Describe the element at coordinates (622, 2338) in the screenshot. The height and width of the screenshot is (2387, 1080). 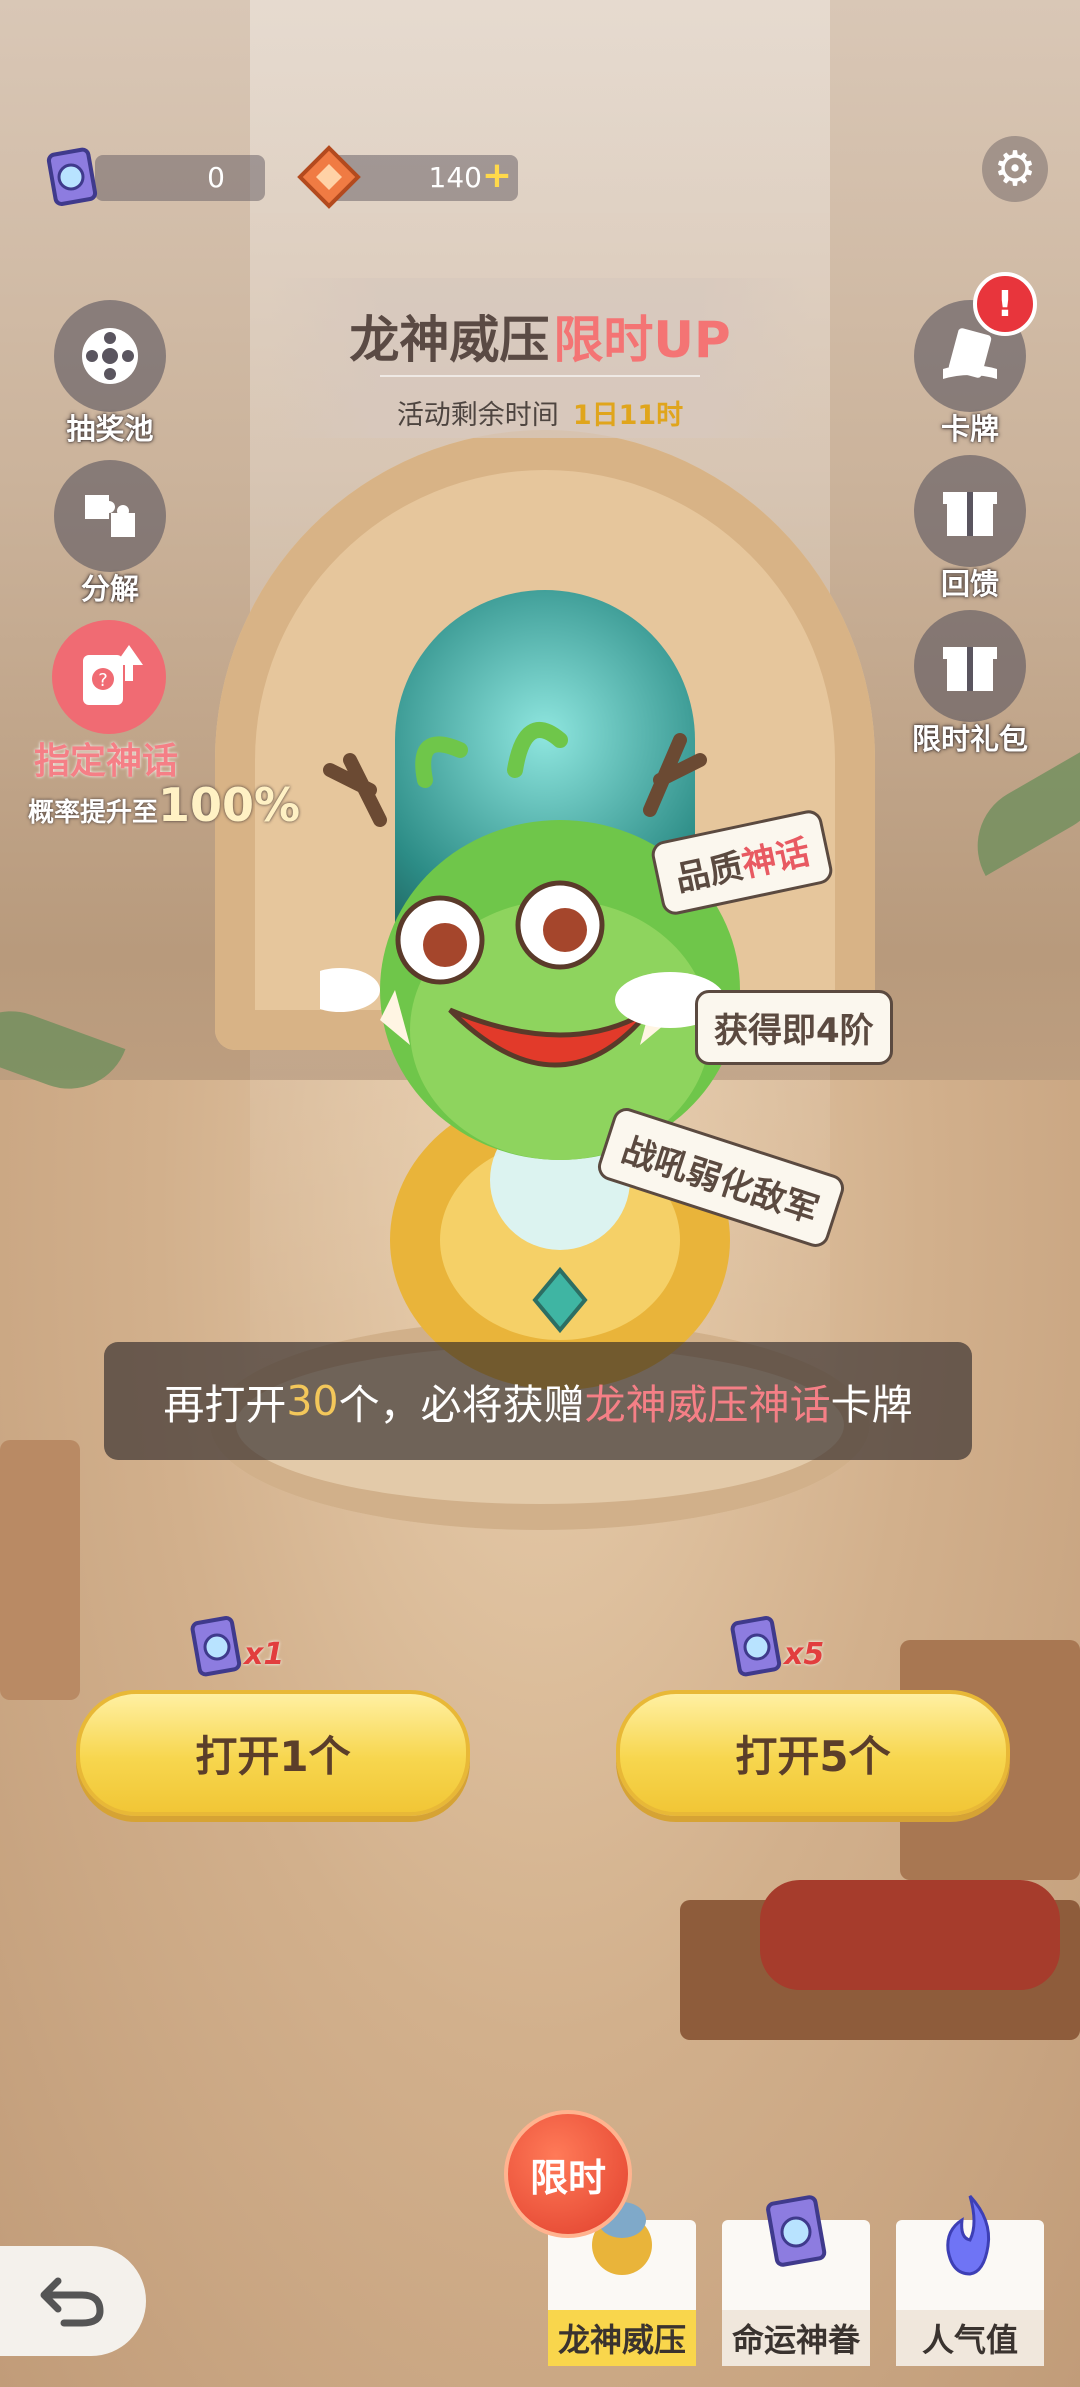
I see `tab-dragon-might-label: 龙神威压` at that location.